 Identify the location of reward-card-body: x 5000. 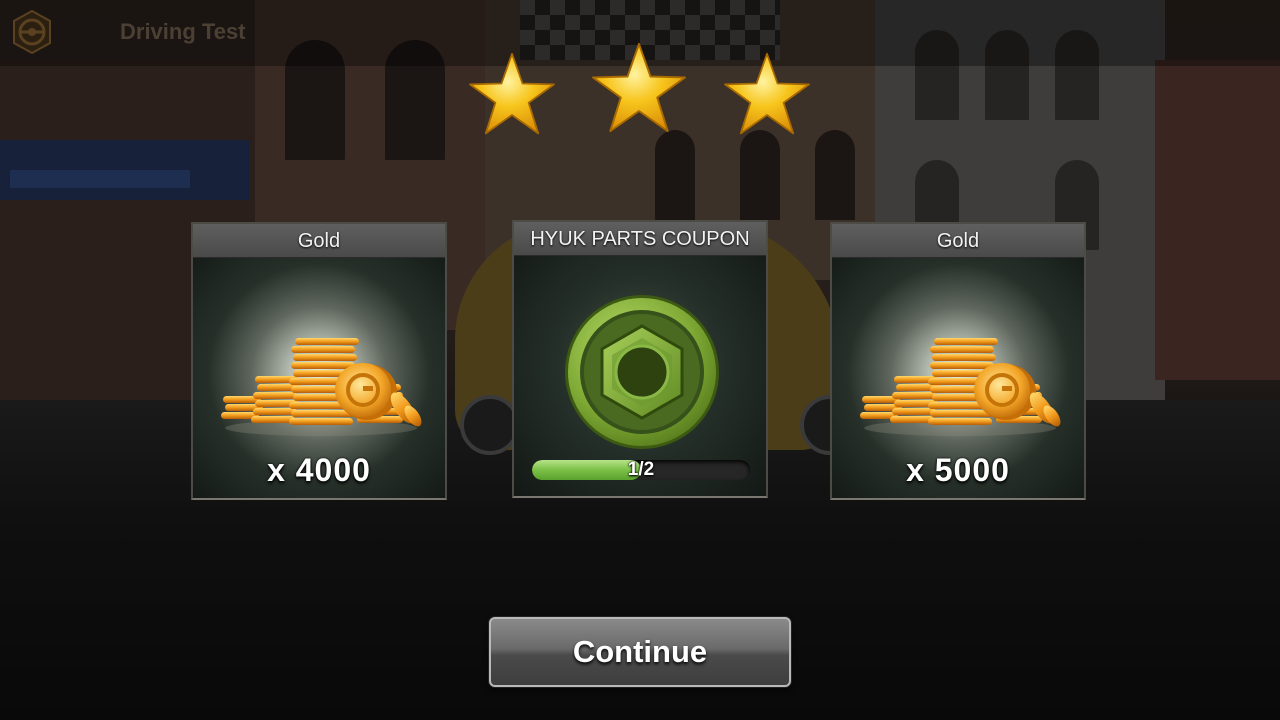
(958, 378).